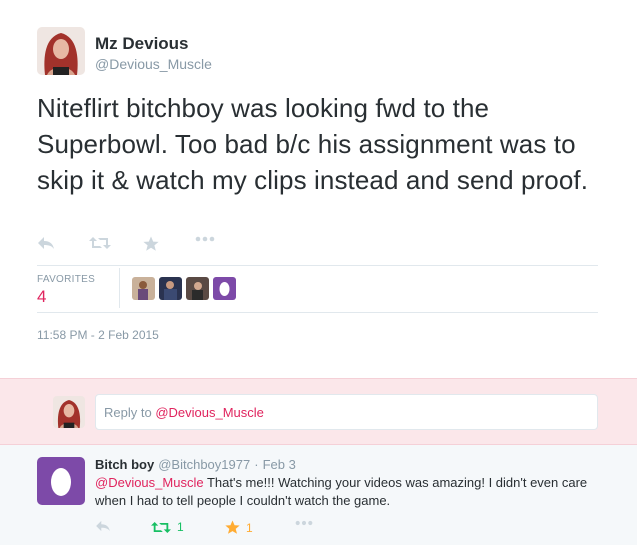  What do you see at coordinates (41, 297) in the screenshot?
I see `favorites-count: 4` at bounding box center [41, 297].